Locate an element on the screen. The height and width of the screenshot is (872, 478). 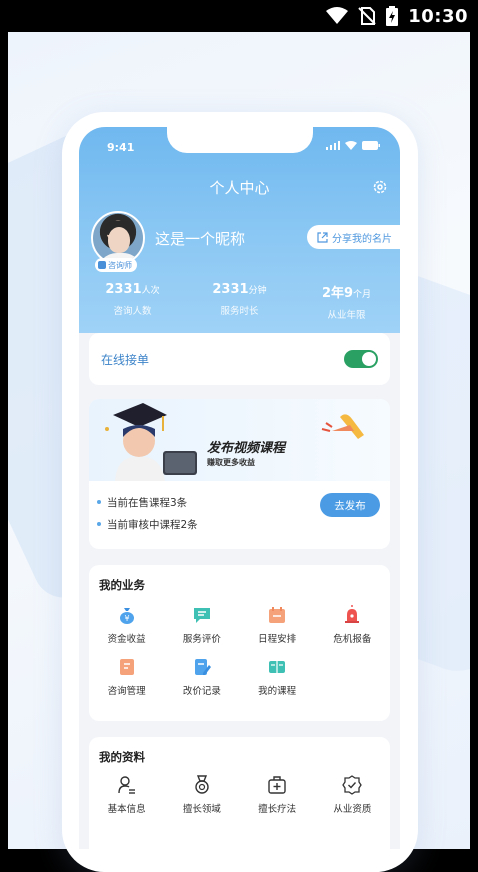
signal-icon is located at coordinates (333, 145).